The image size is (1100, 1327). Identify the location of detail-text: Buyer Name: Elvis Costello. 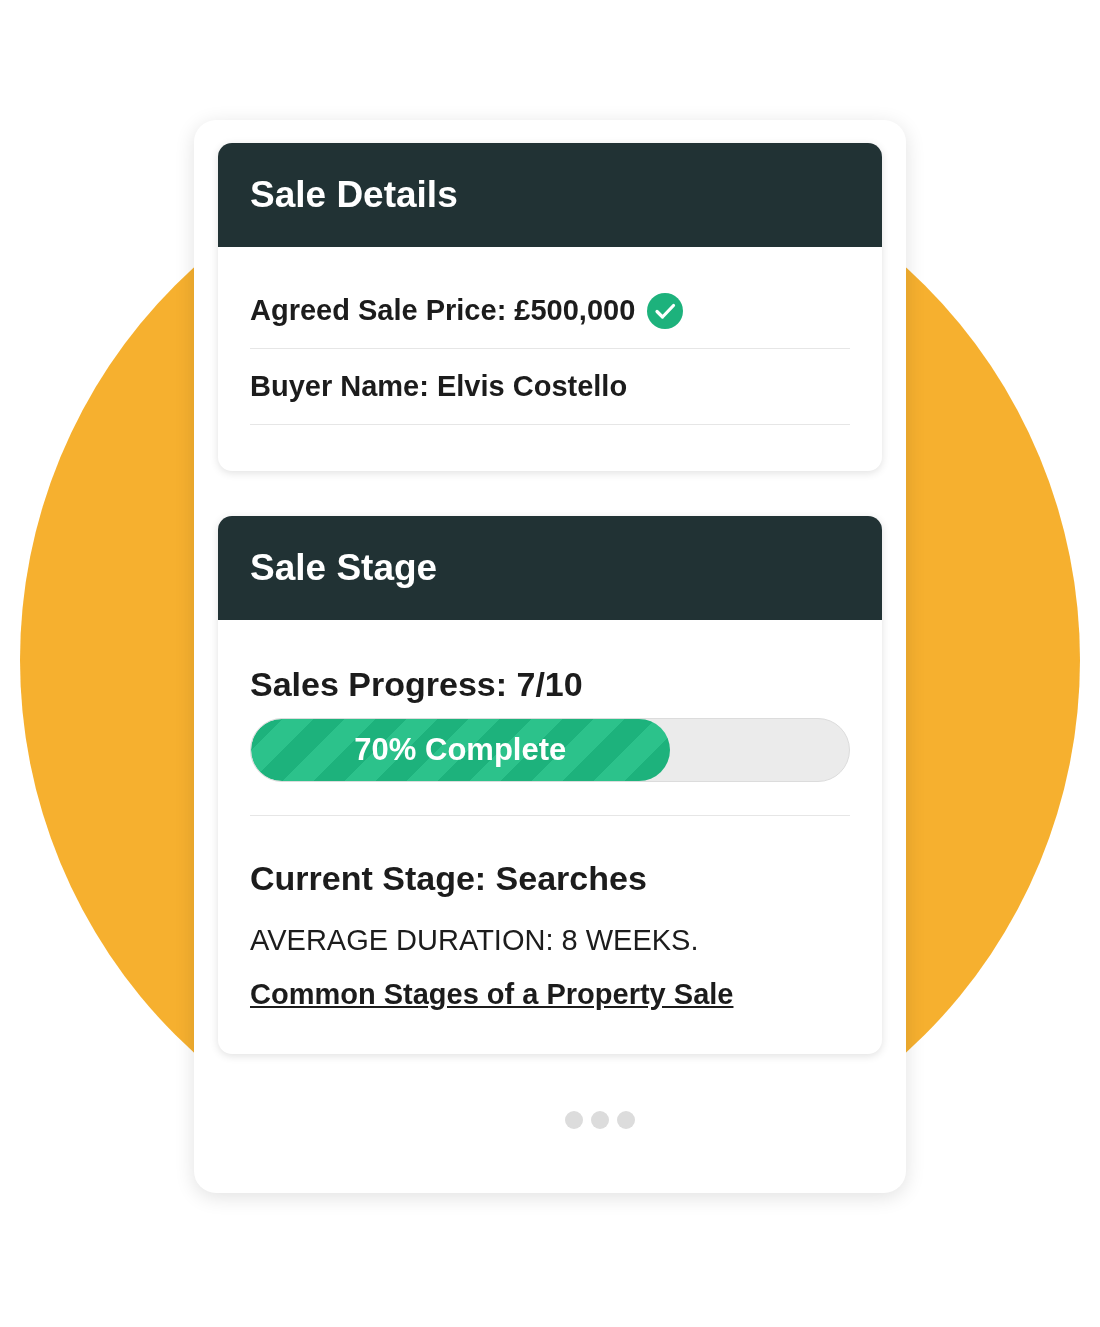
(439, 386).